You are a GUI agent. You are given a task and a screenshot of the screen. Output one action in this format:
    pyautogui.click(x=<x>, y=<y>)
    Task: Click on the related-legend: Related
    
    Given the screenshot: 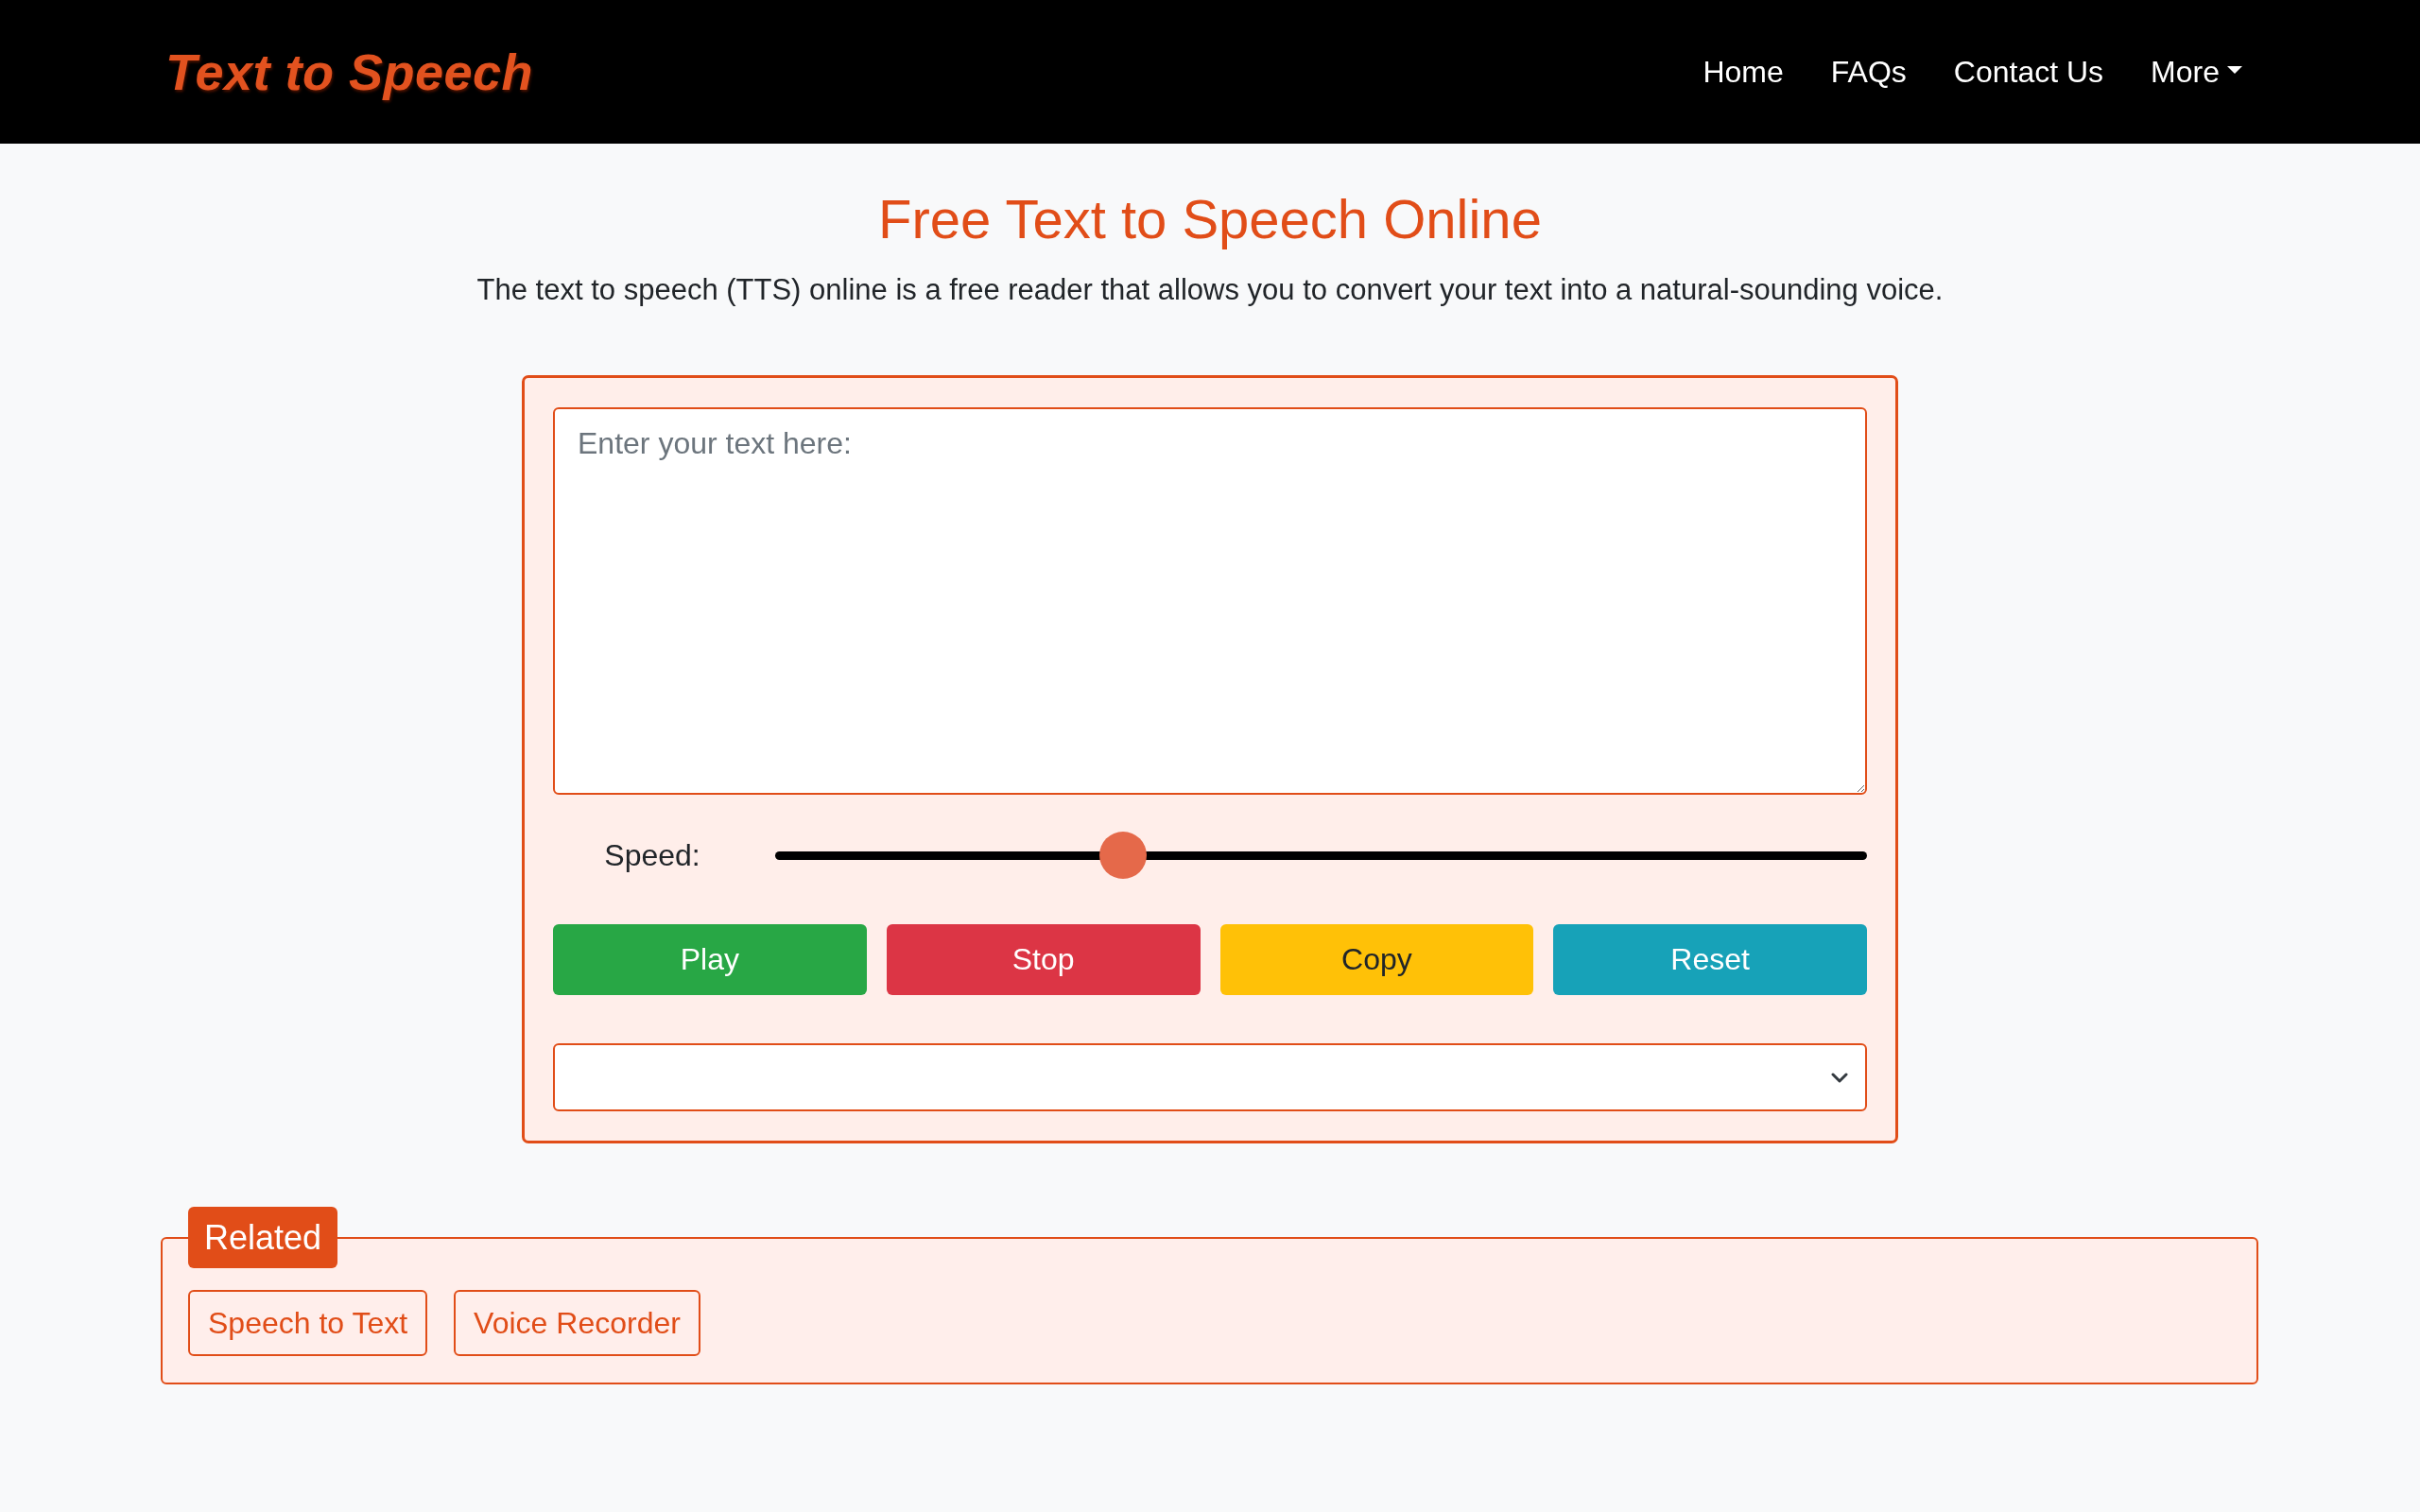 What is the action you would take?
    pyautogui.click(x=263, y=1238)
    